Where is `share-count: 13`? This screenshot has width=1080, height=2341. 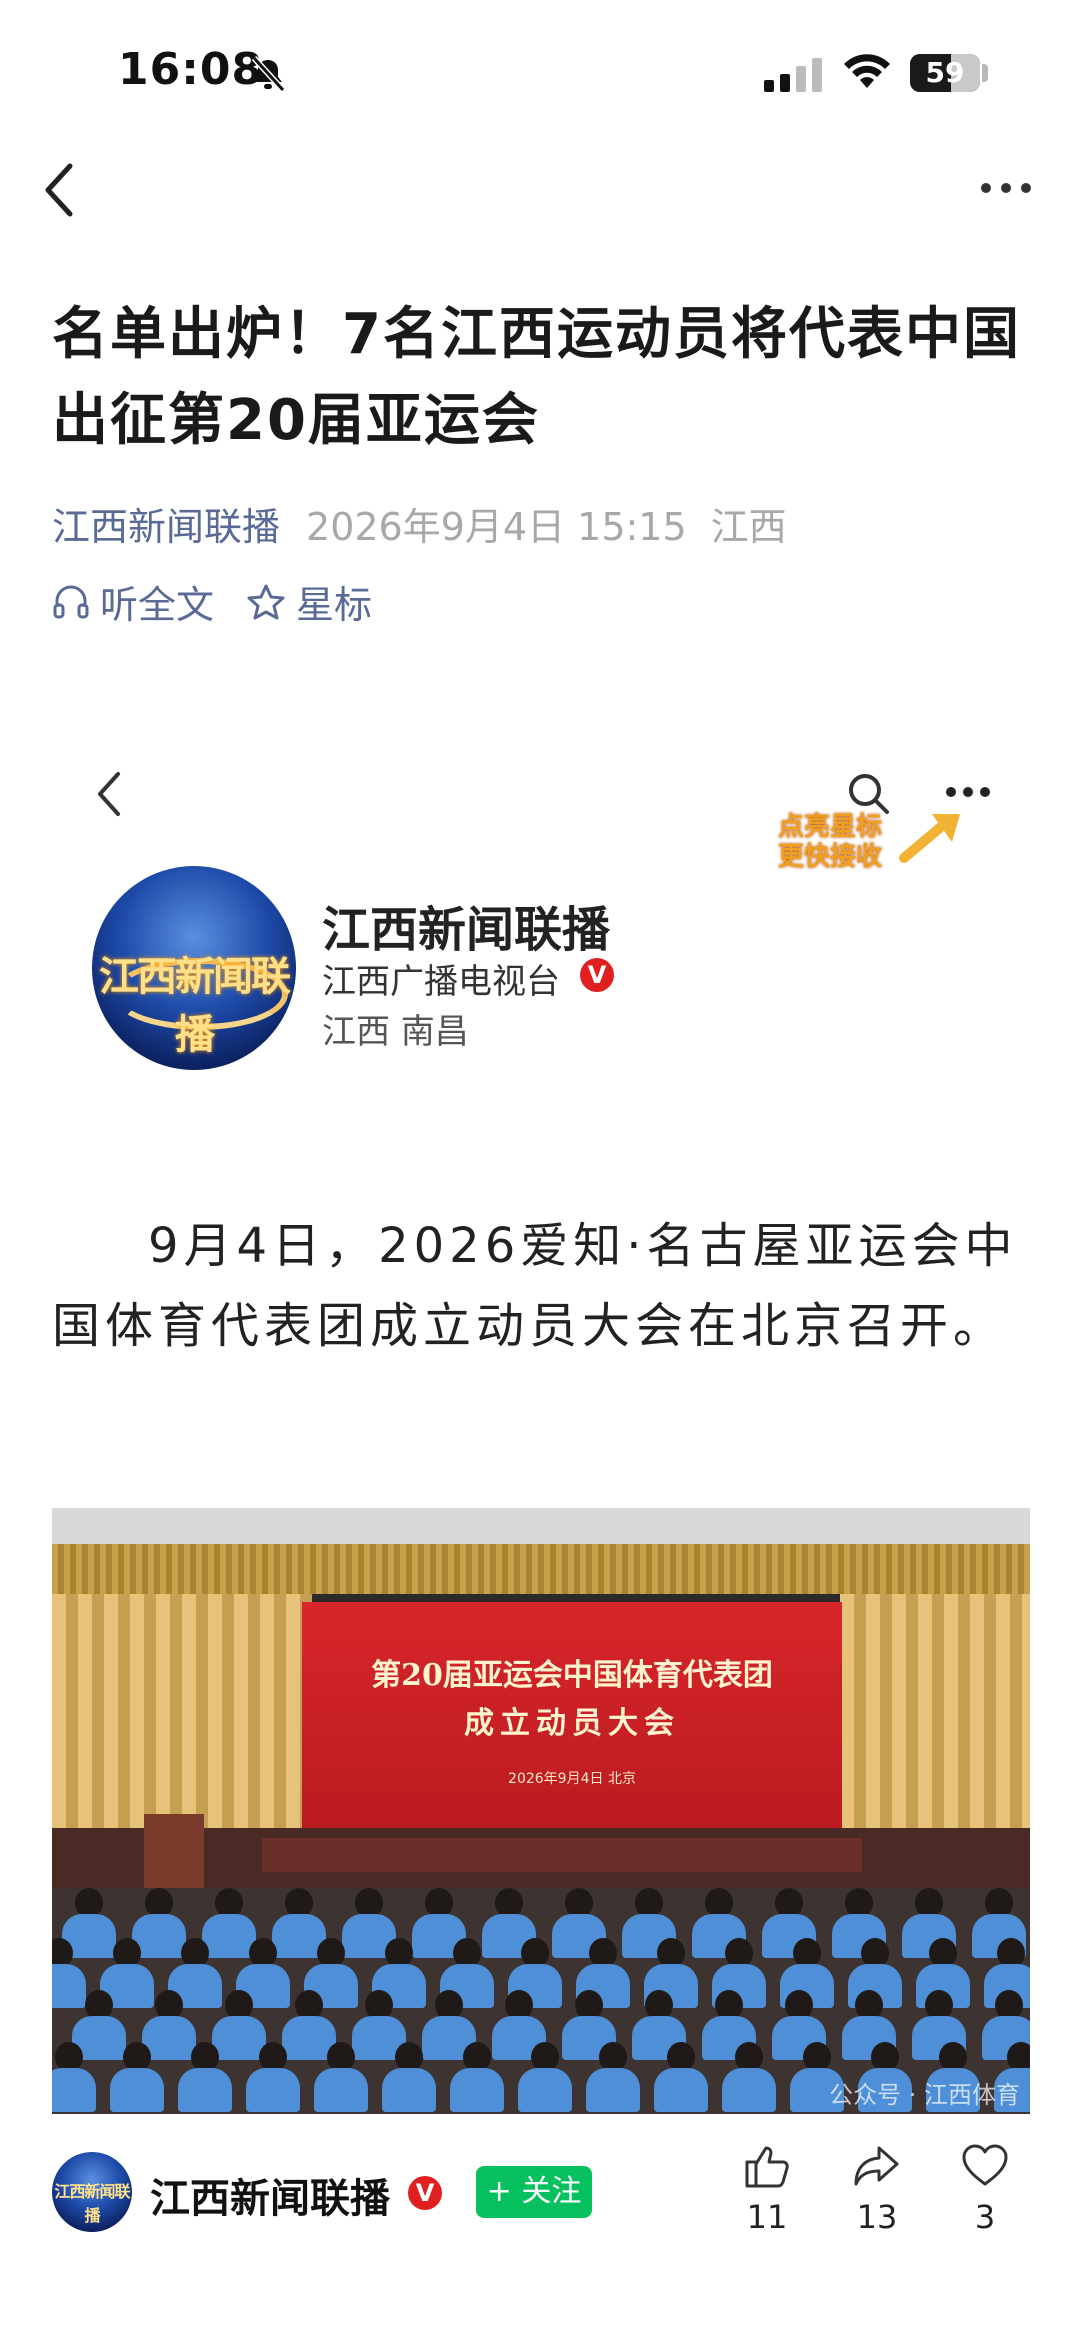 share-count: 13 is located at coordinates (877, 2217).